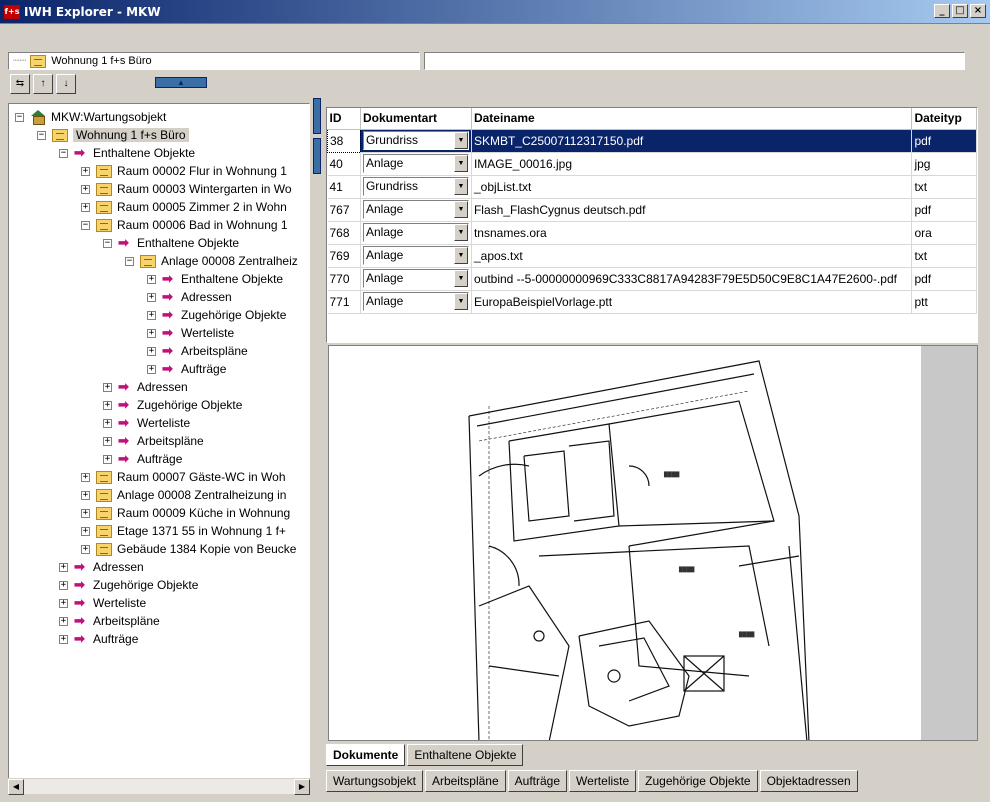 This screenshot has height=802, width=990. What do you see at coordinates (978, 11) in the screenshot?
I see `close-button: ×` at bounding box center [978, 11].